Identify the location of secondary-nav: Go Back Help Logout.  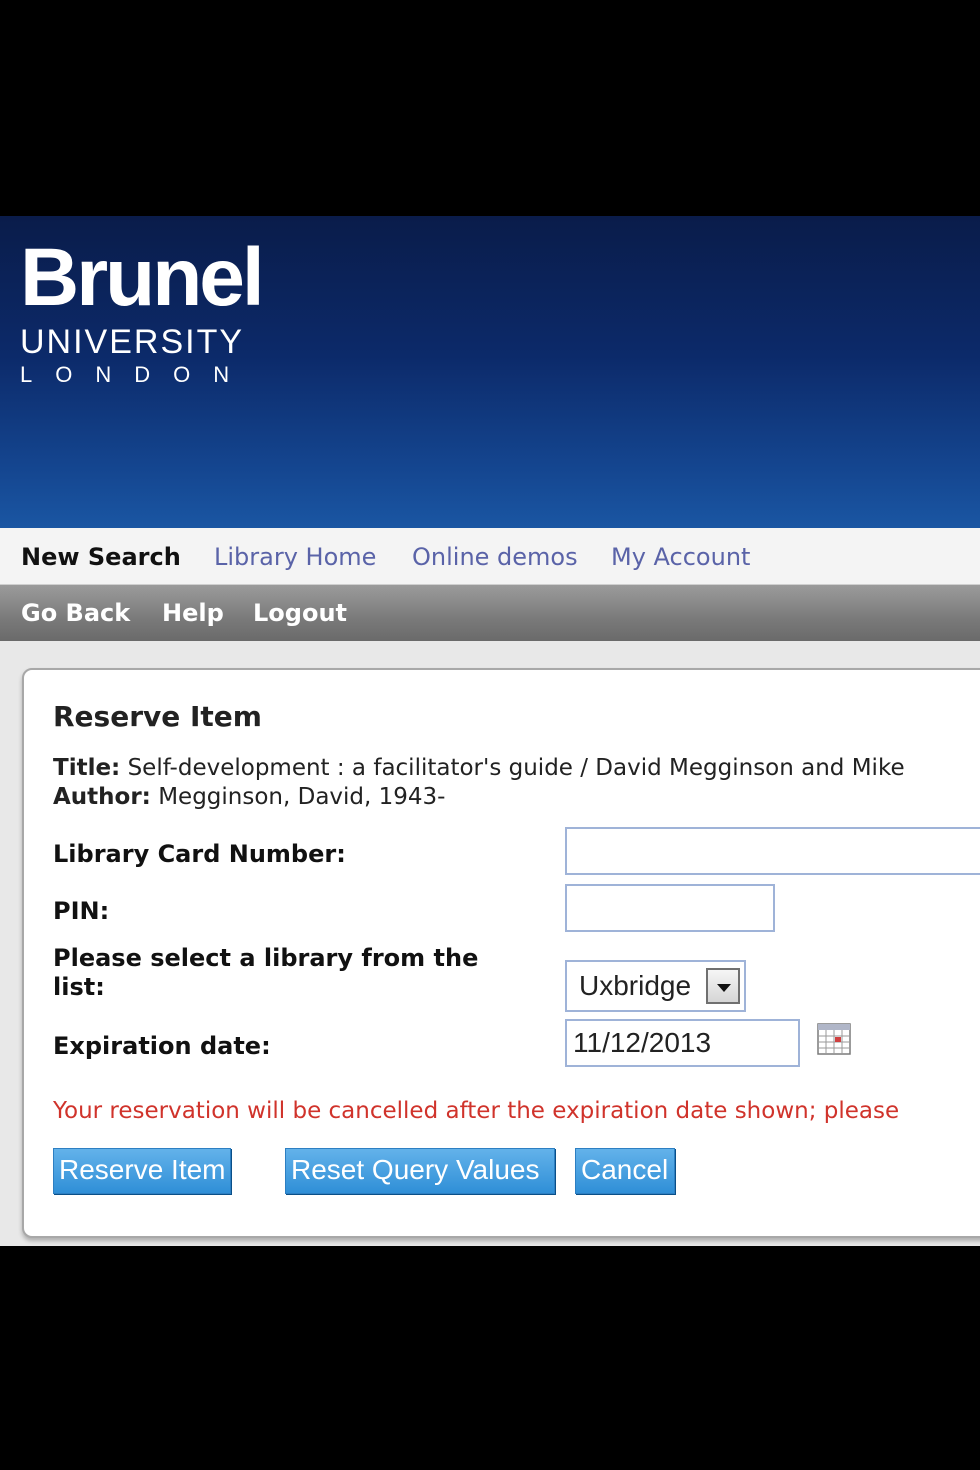
(490, 613).